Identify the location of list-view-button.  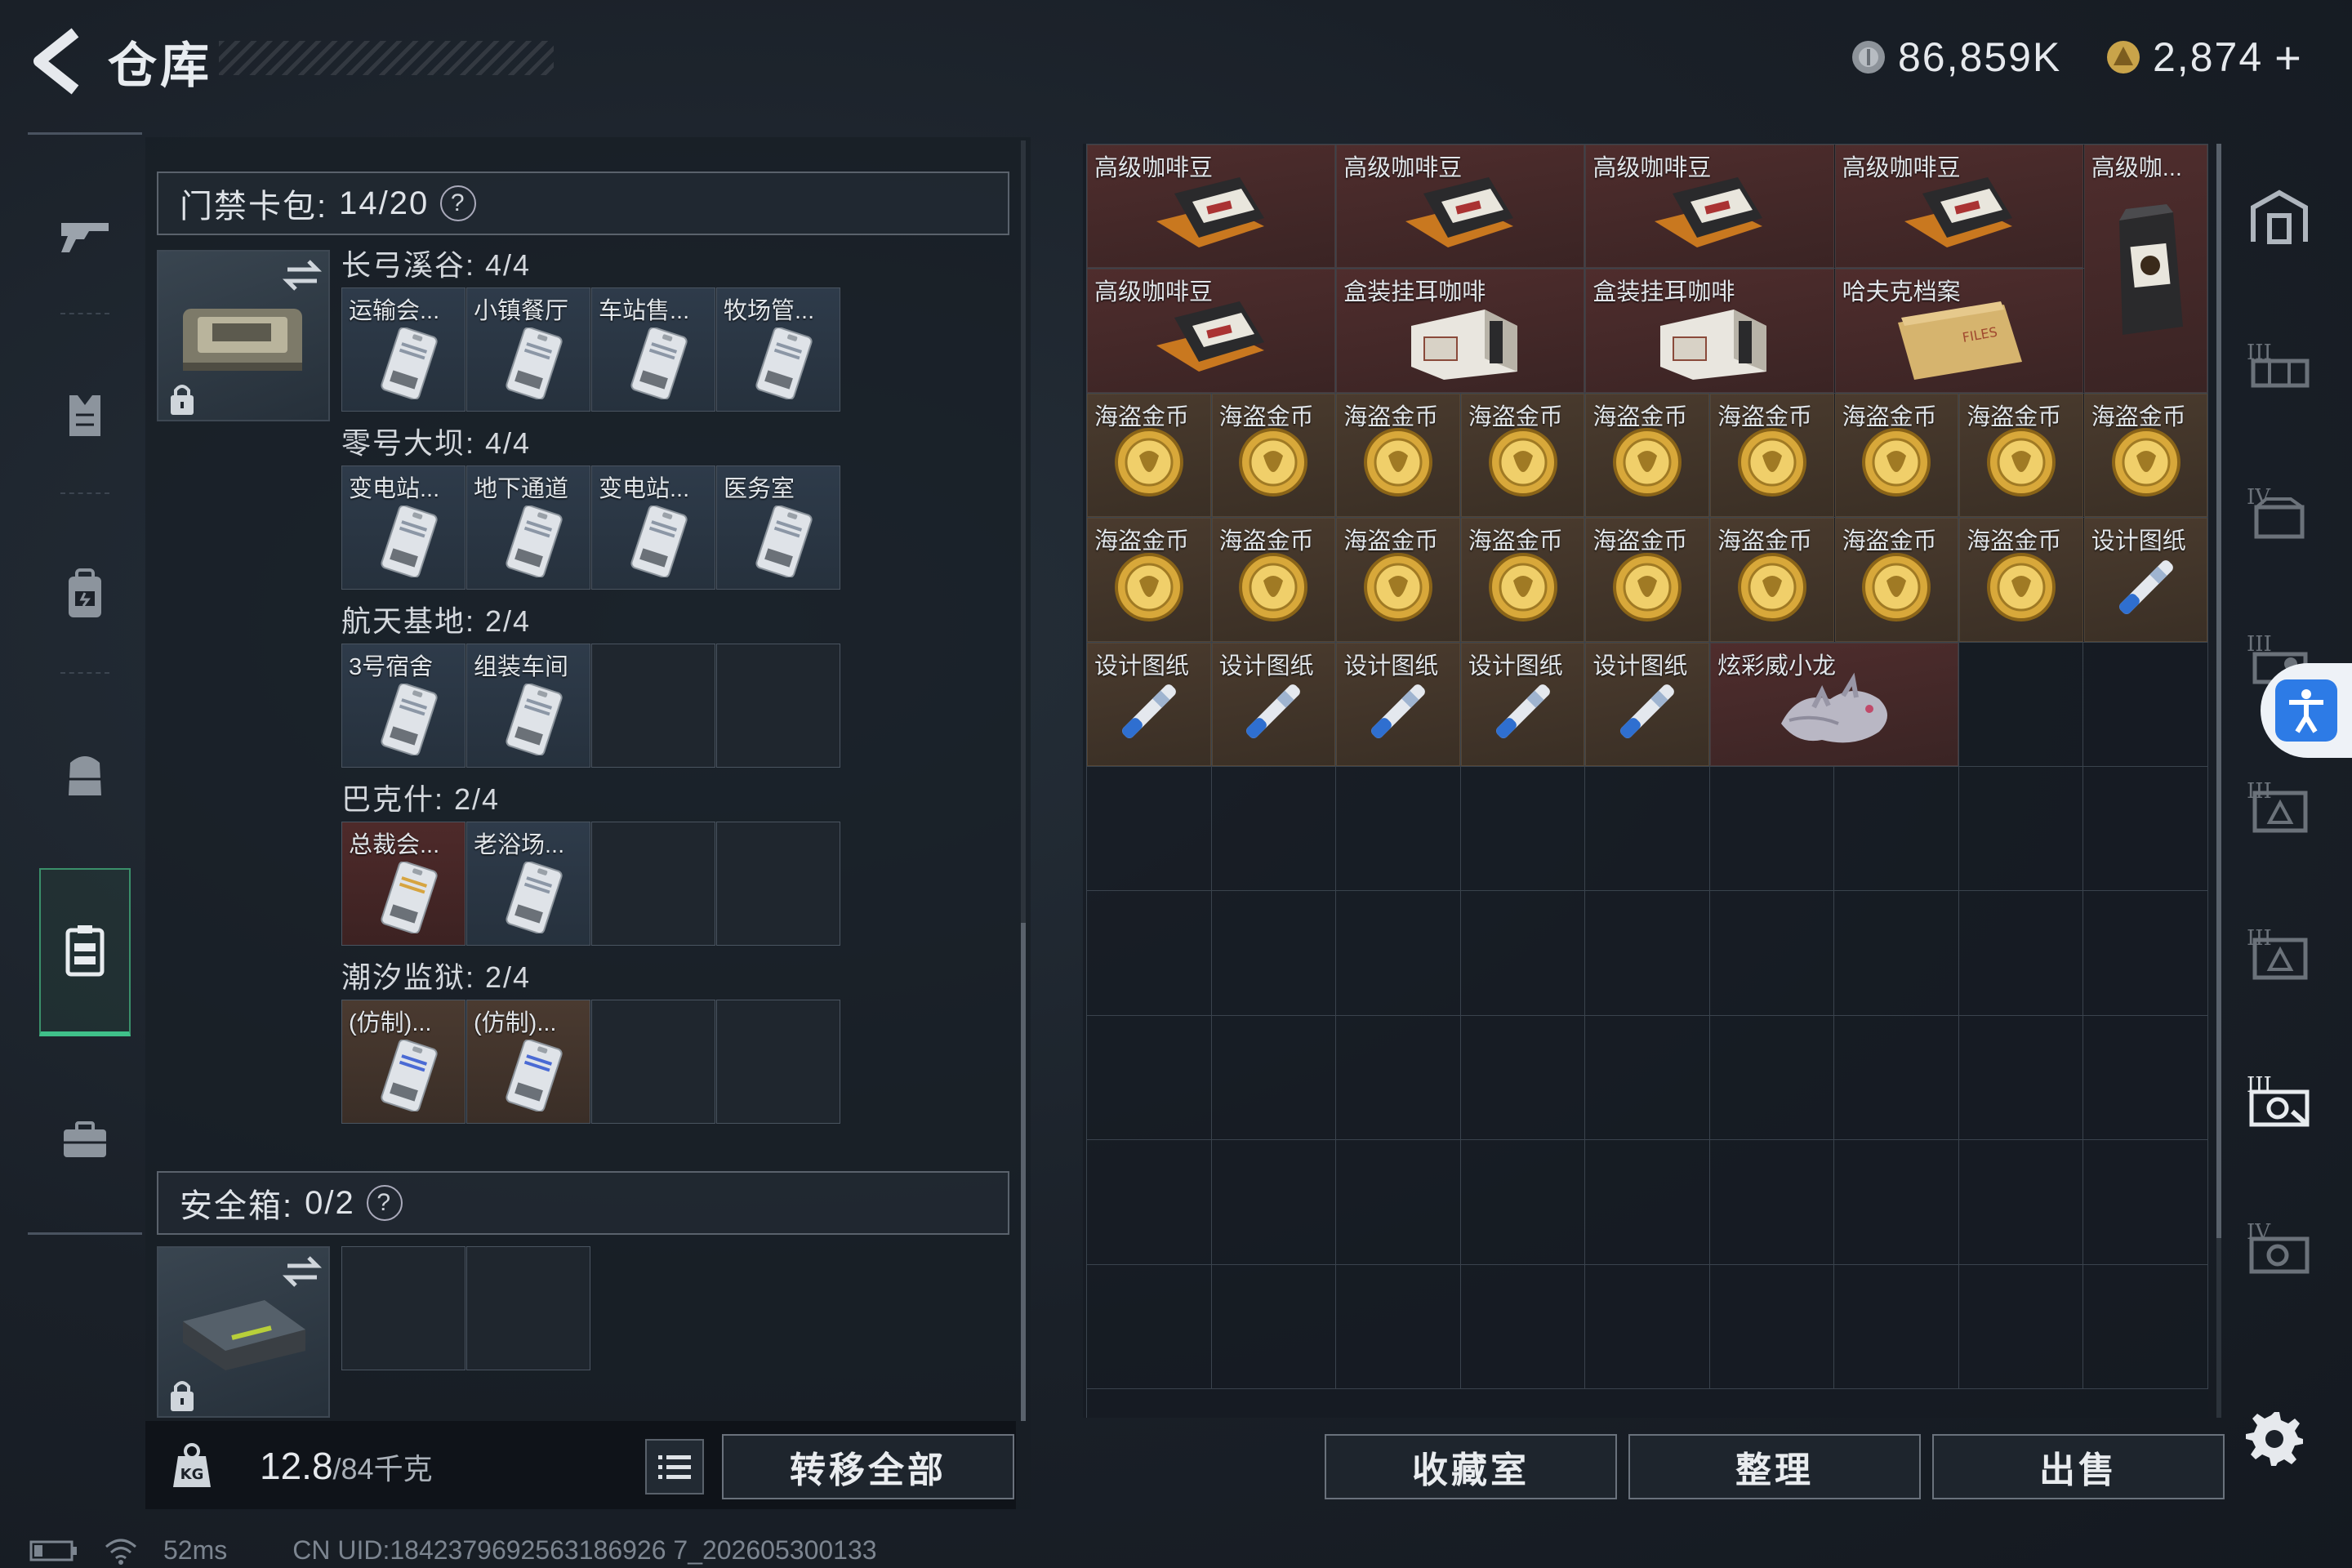
(674, 1466).